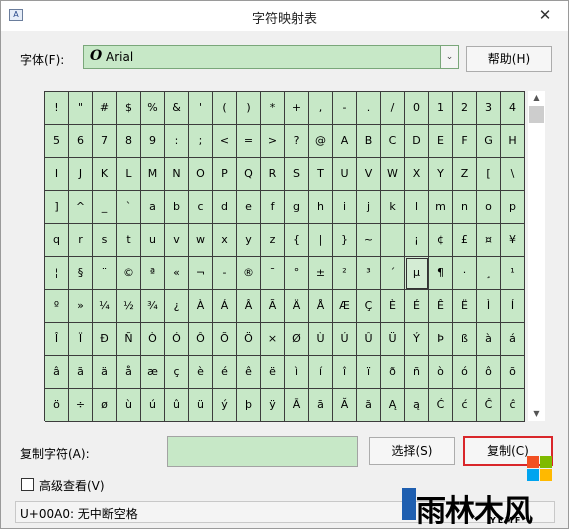 The height and width of the screenshot is (529, 569). What do you see at coordinates (177, 372) in the screenshot?
I see `character-cell: ç` at bounding box center [177, 372].